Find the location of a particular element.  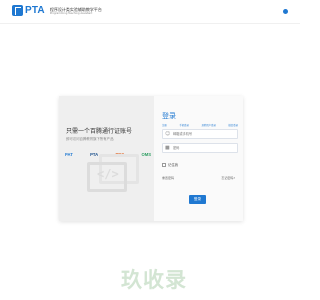

logo-icon is located at coordinates (17, 10).